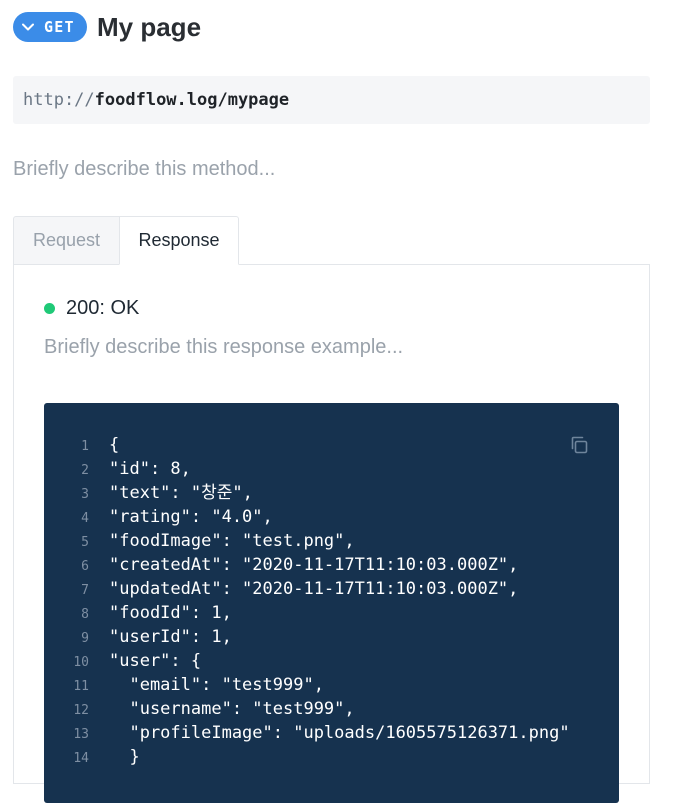  Describe the element at coordinates (81, 734) in the screenshot. I see `line-number: 13` at that location.